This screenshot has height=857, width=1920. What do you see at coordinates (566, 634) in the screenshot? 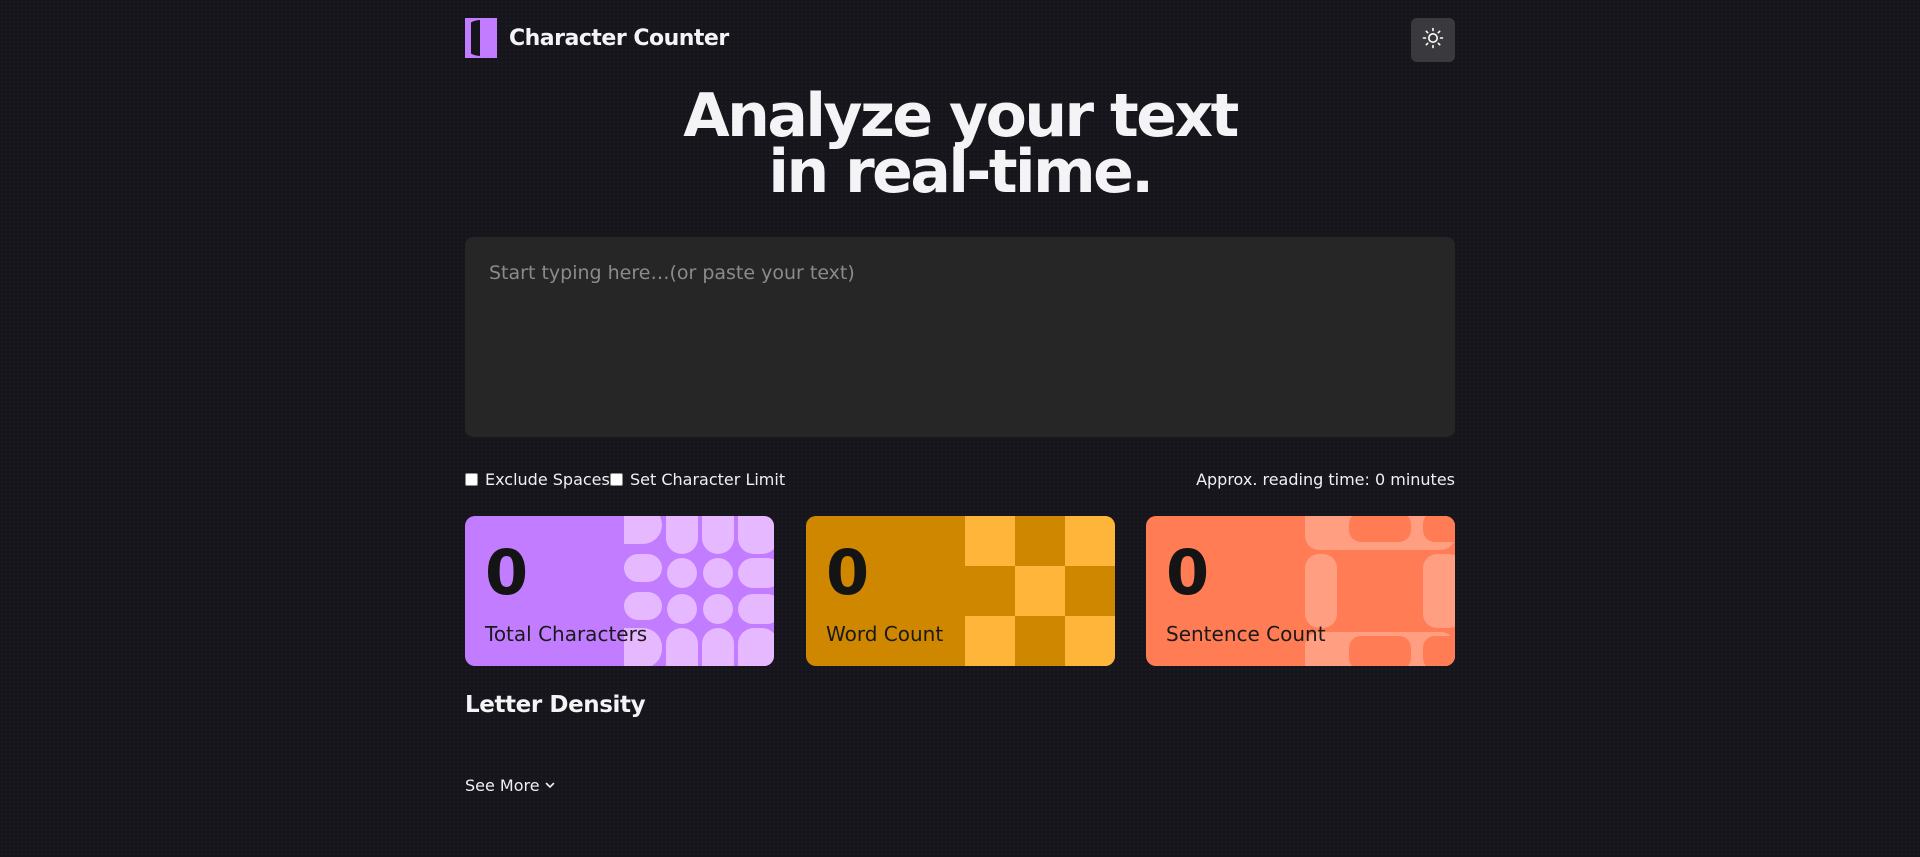
I see `total-characters-label: Total Characters` at bounding box center [566, 634].